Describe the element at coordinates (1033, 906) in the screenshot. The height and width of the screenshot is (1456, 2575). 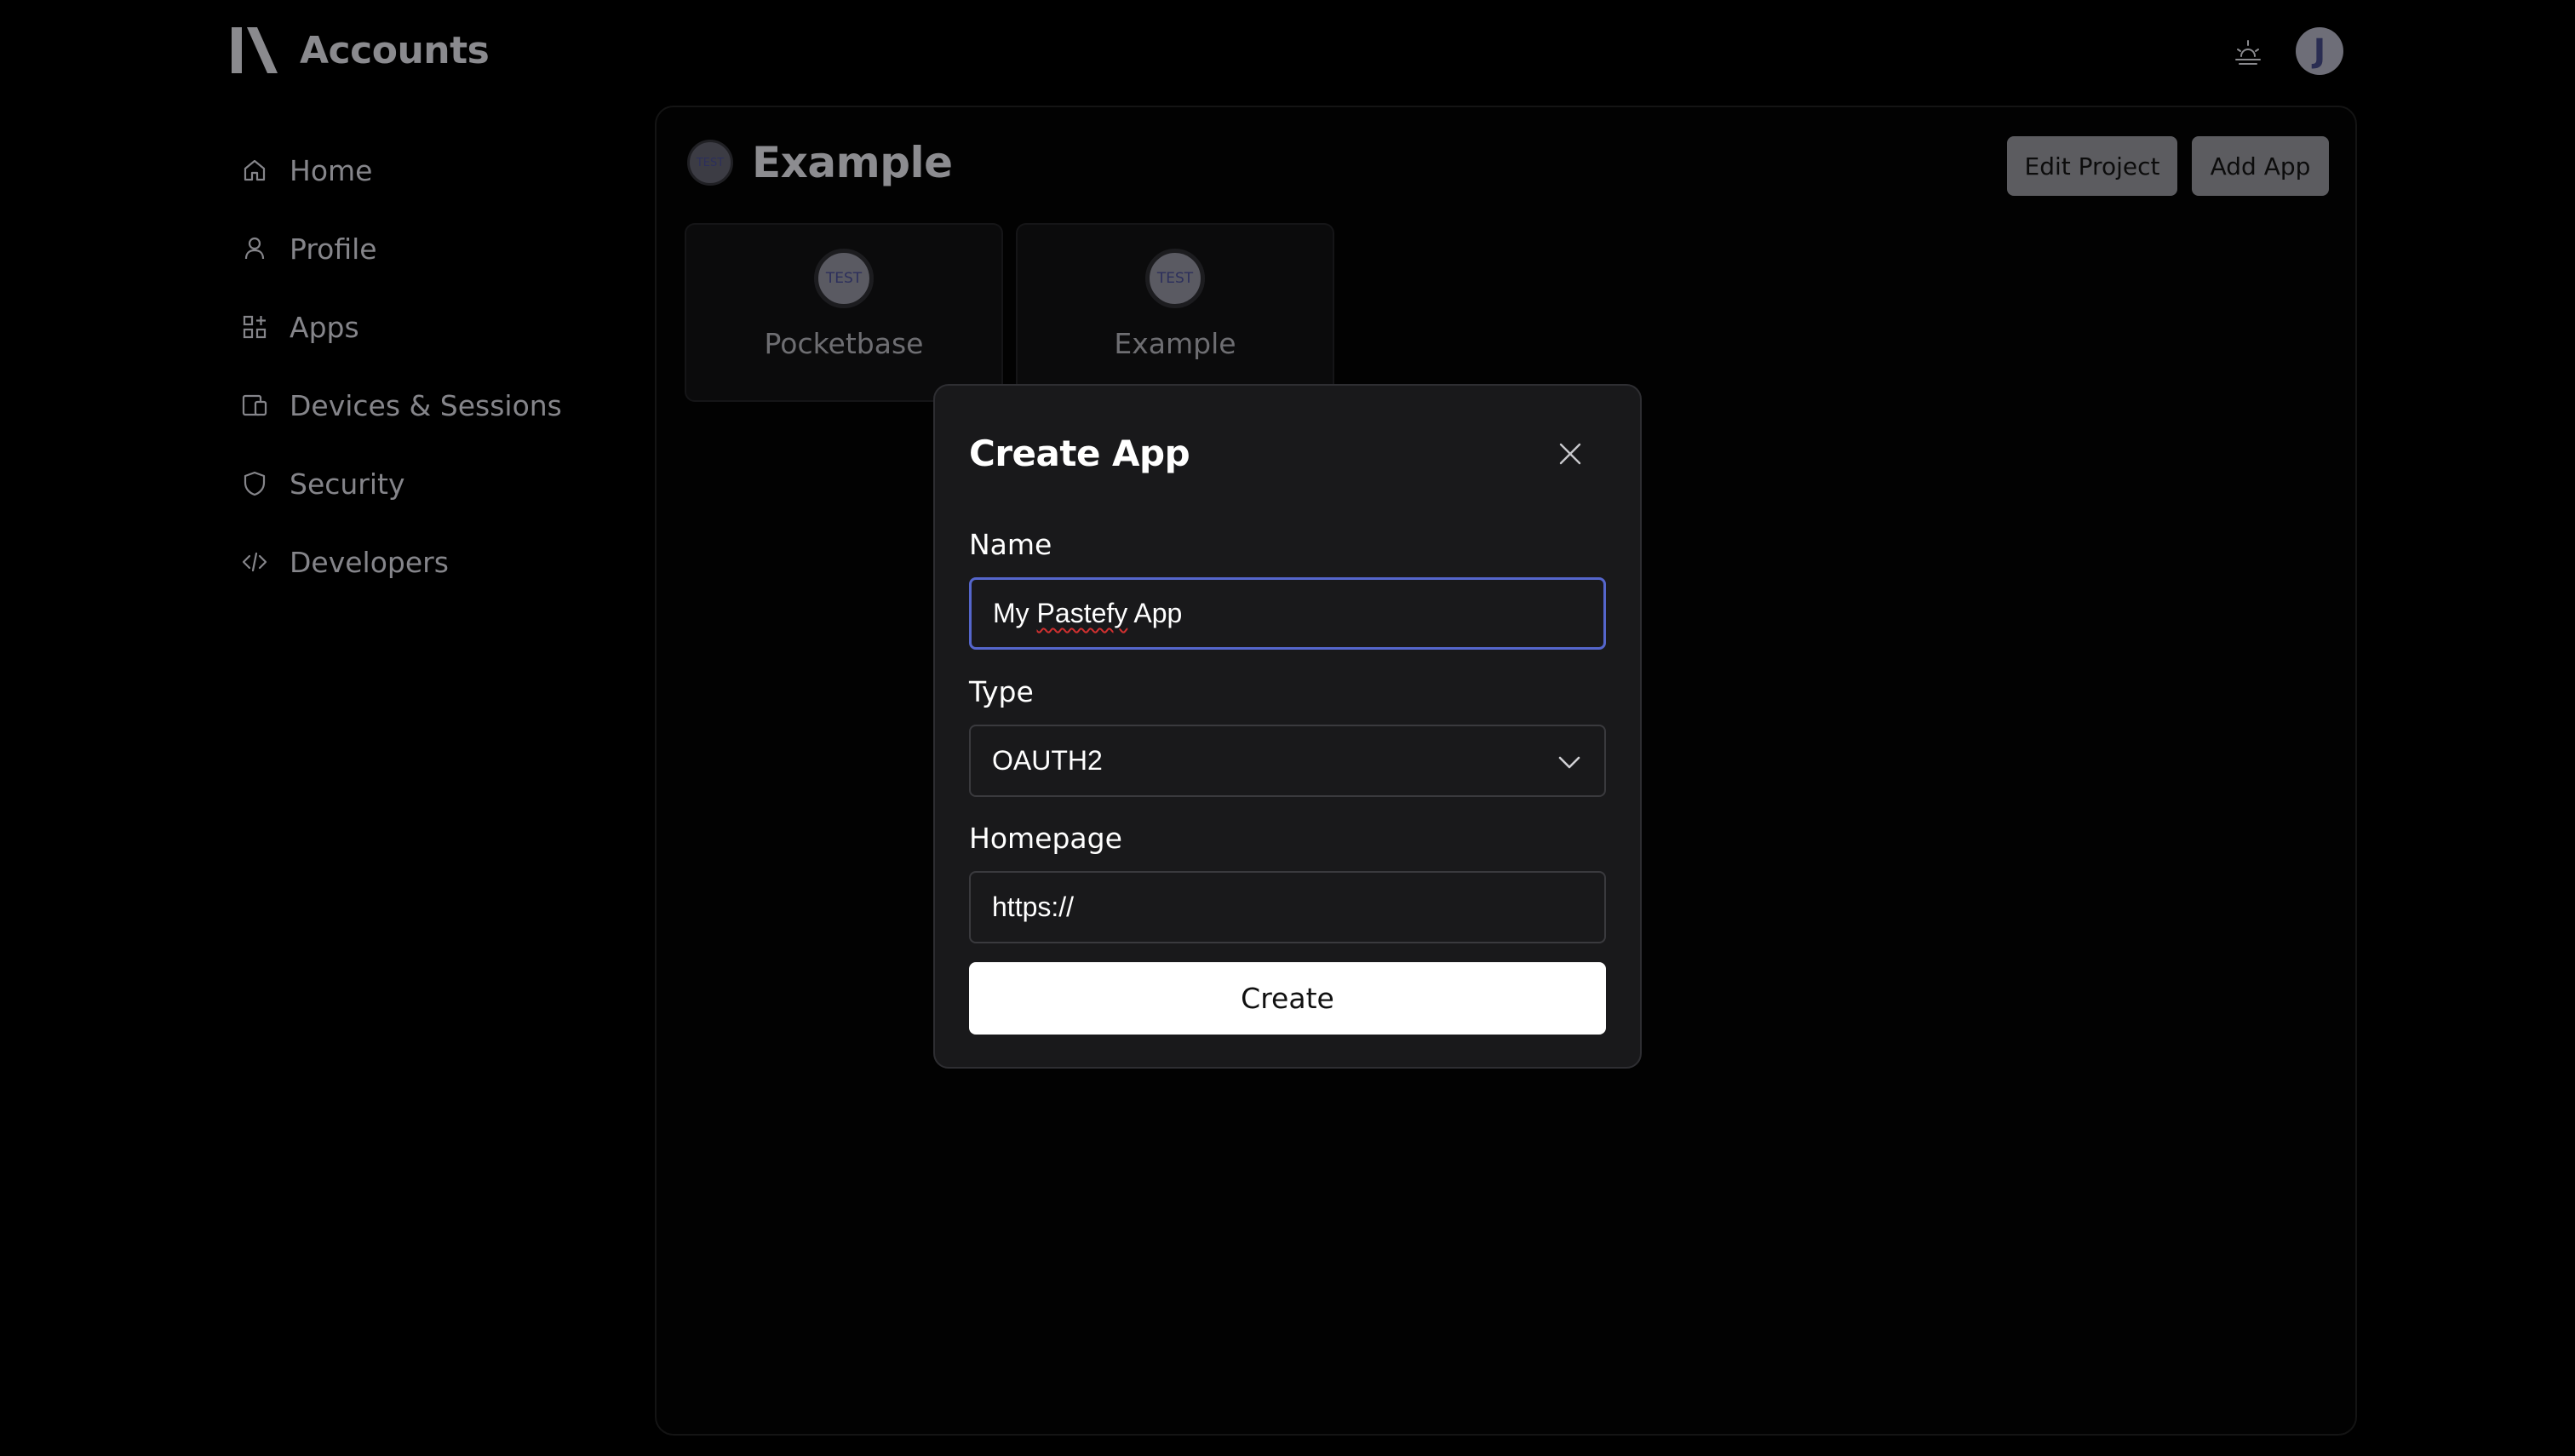
I see `homepage-value: https://` at that location.